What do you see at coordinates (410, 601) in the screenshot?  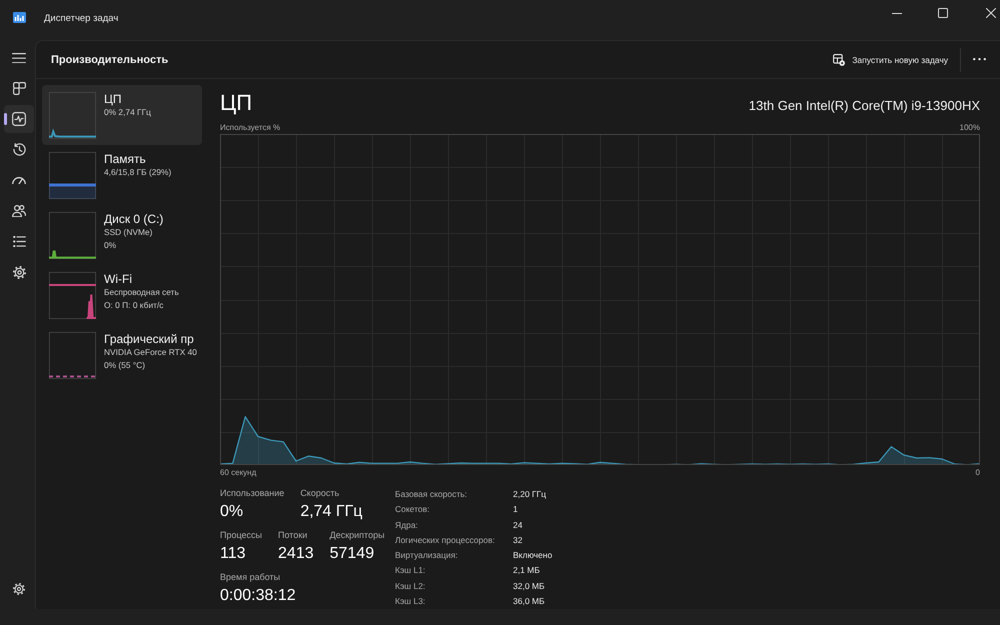 I see `spec-label: Кэш L3:` at bounding box center [410, 601].